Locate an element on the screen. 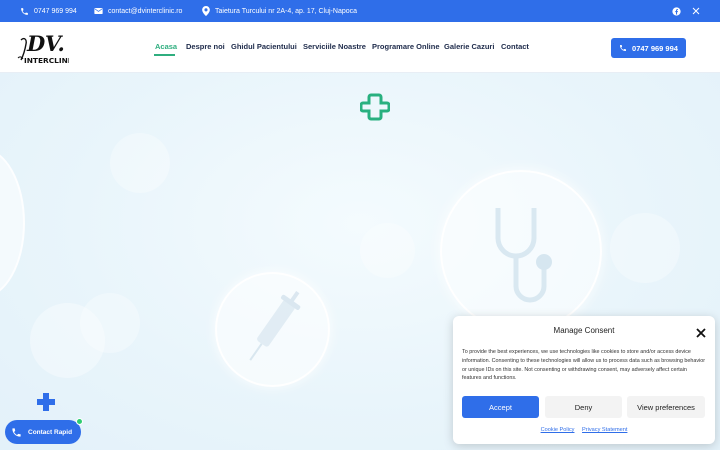  header-phone-label: 0747 969 994 is located at coordinates (655, 48).